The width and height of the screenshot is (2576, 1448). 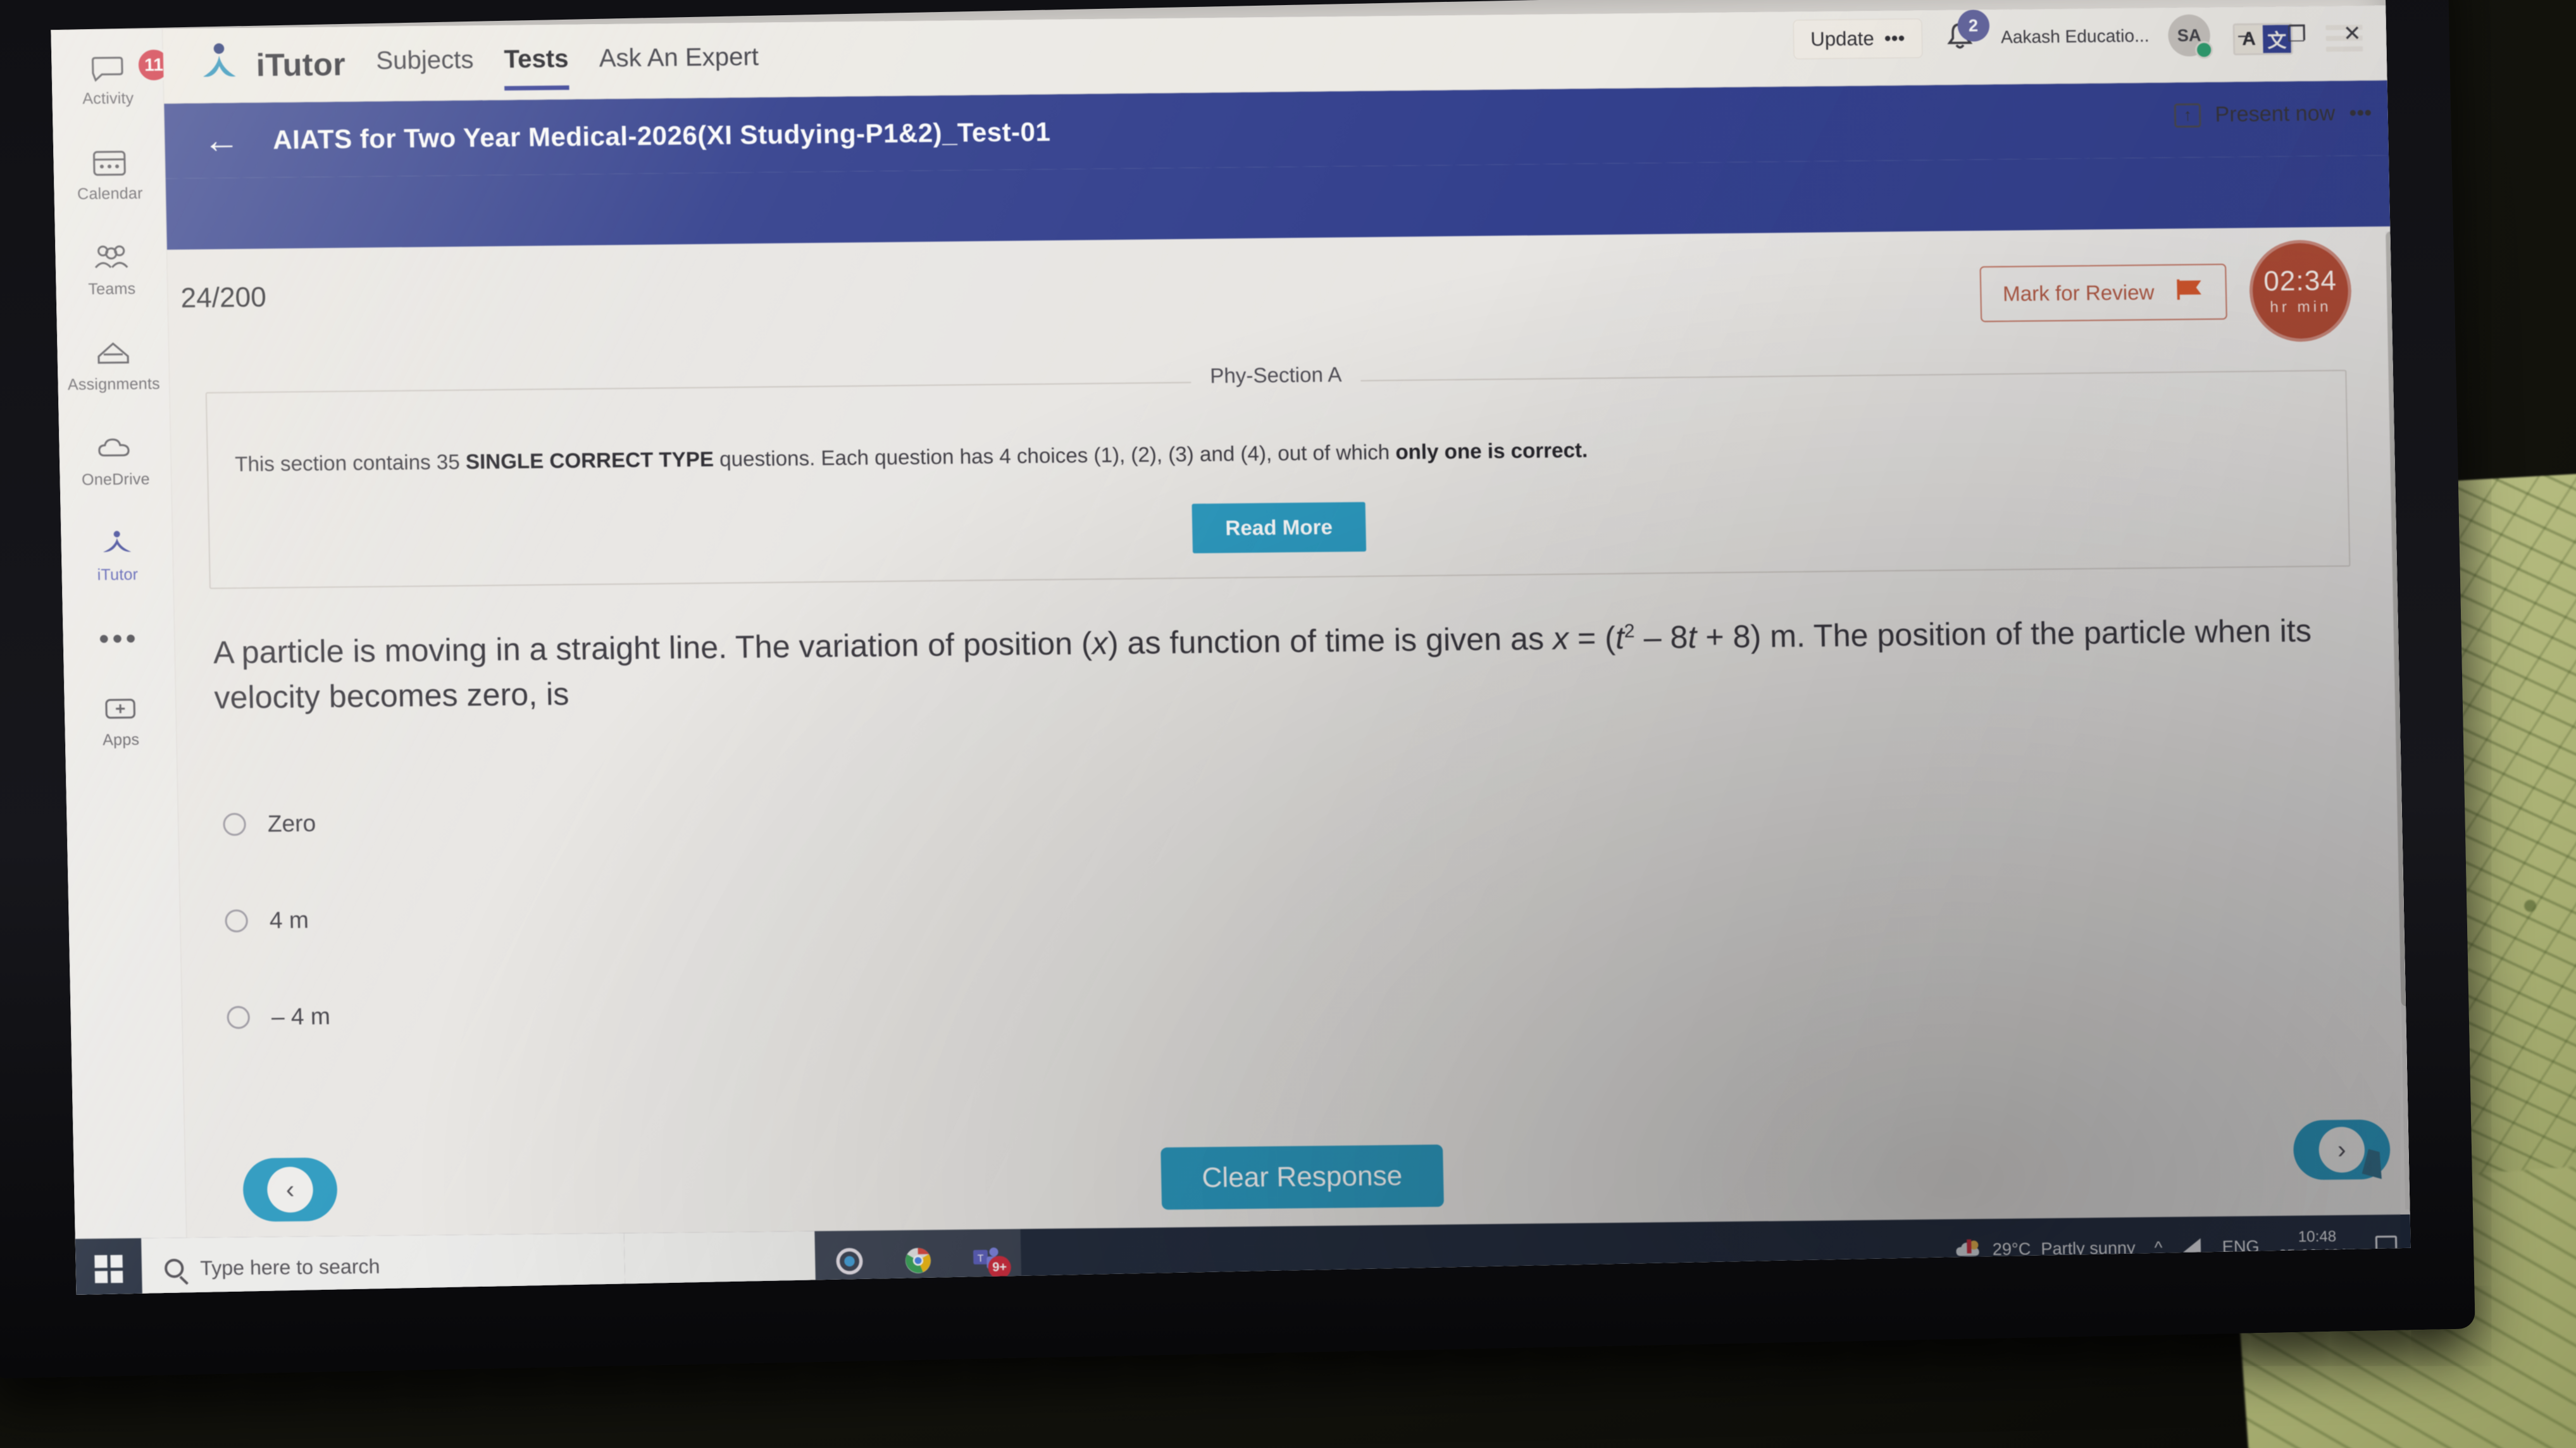 What do you see at coordinates (1973, 25) in the screenshot?
I see `notification-badge: 2` at bounding box center [1973, 25].